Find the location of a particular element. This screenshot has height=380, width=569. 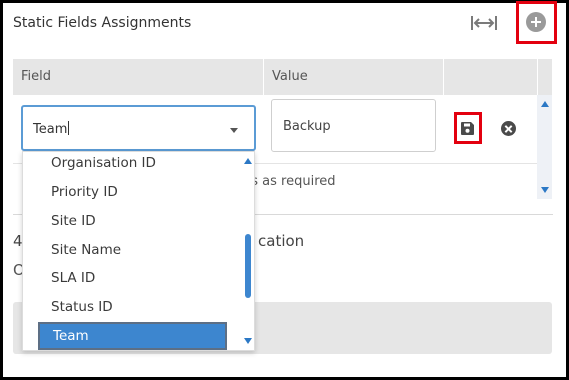

dropdown-option: Priority ID is located at coordinates (132, 192).